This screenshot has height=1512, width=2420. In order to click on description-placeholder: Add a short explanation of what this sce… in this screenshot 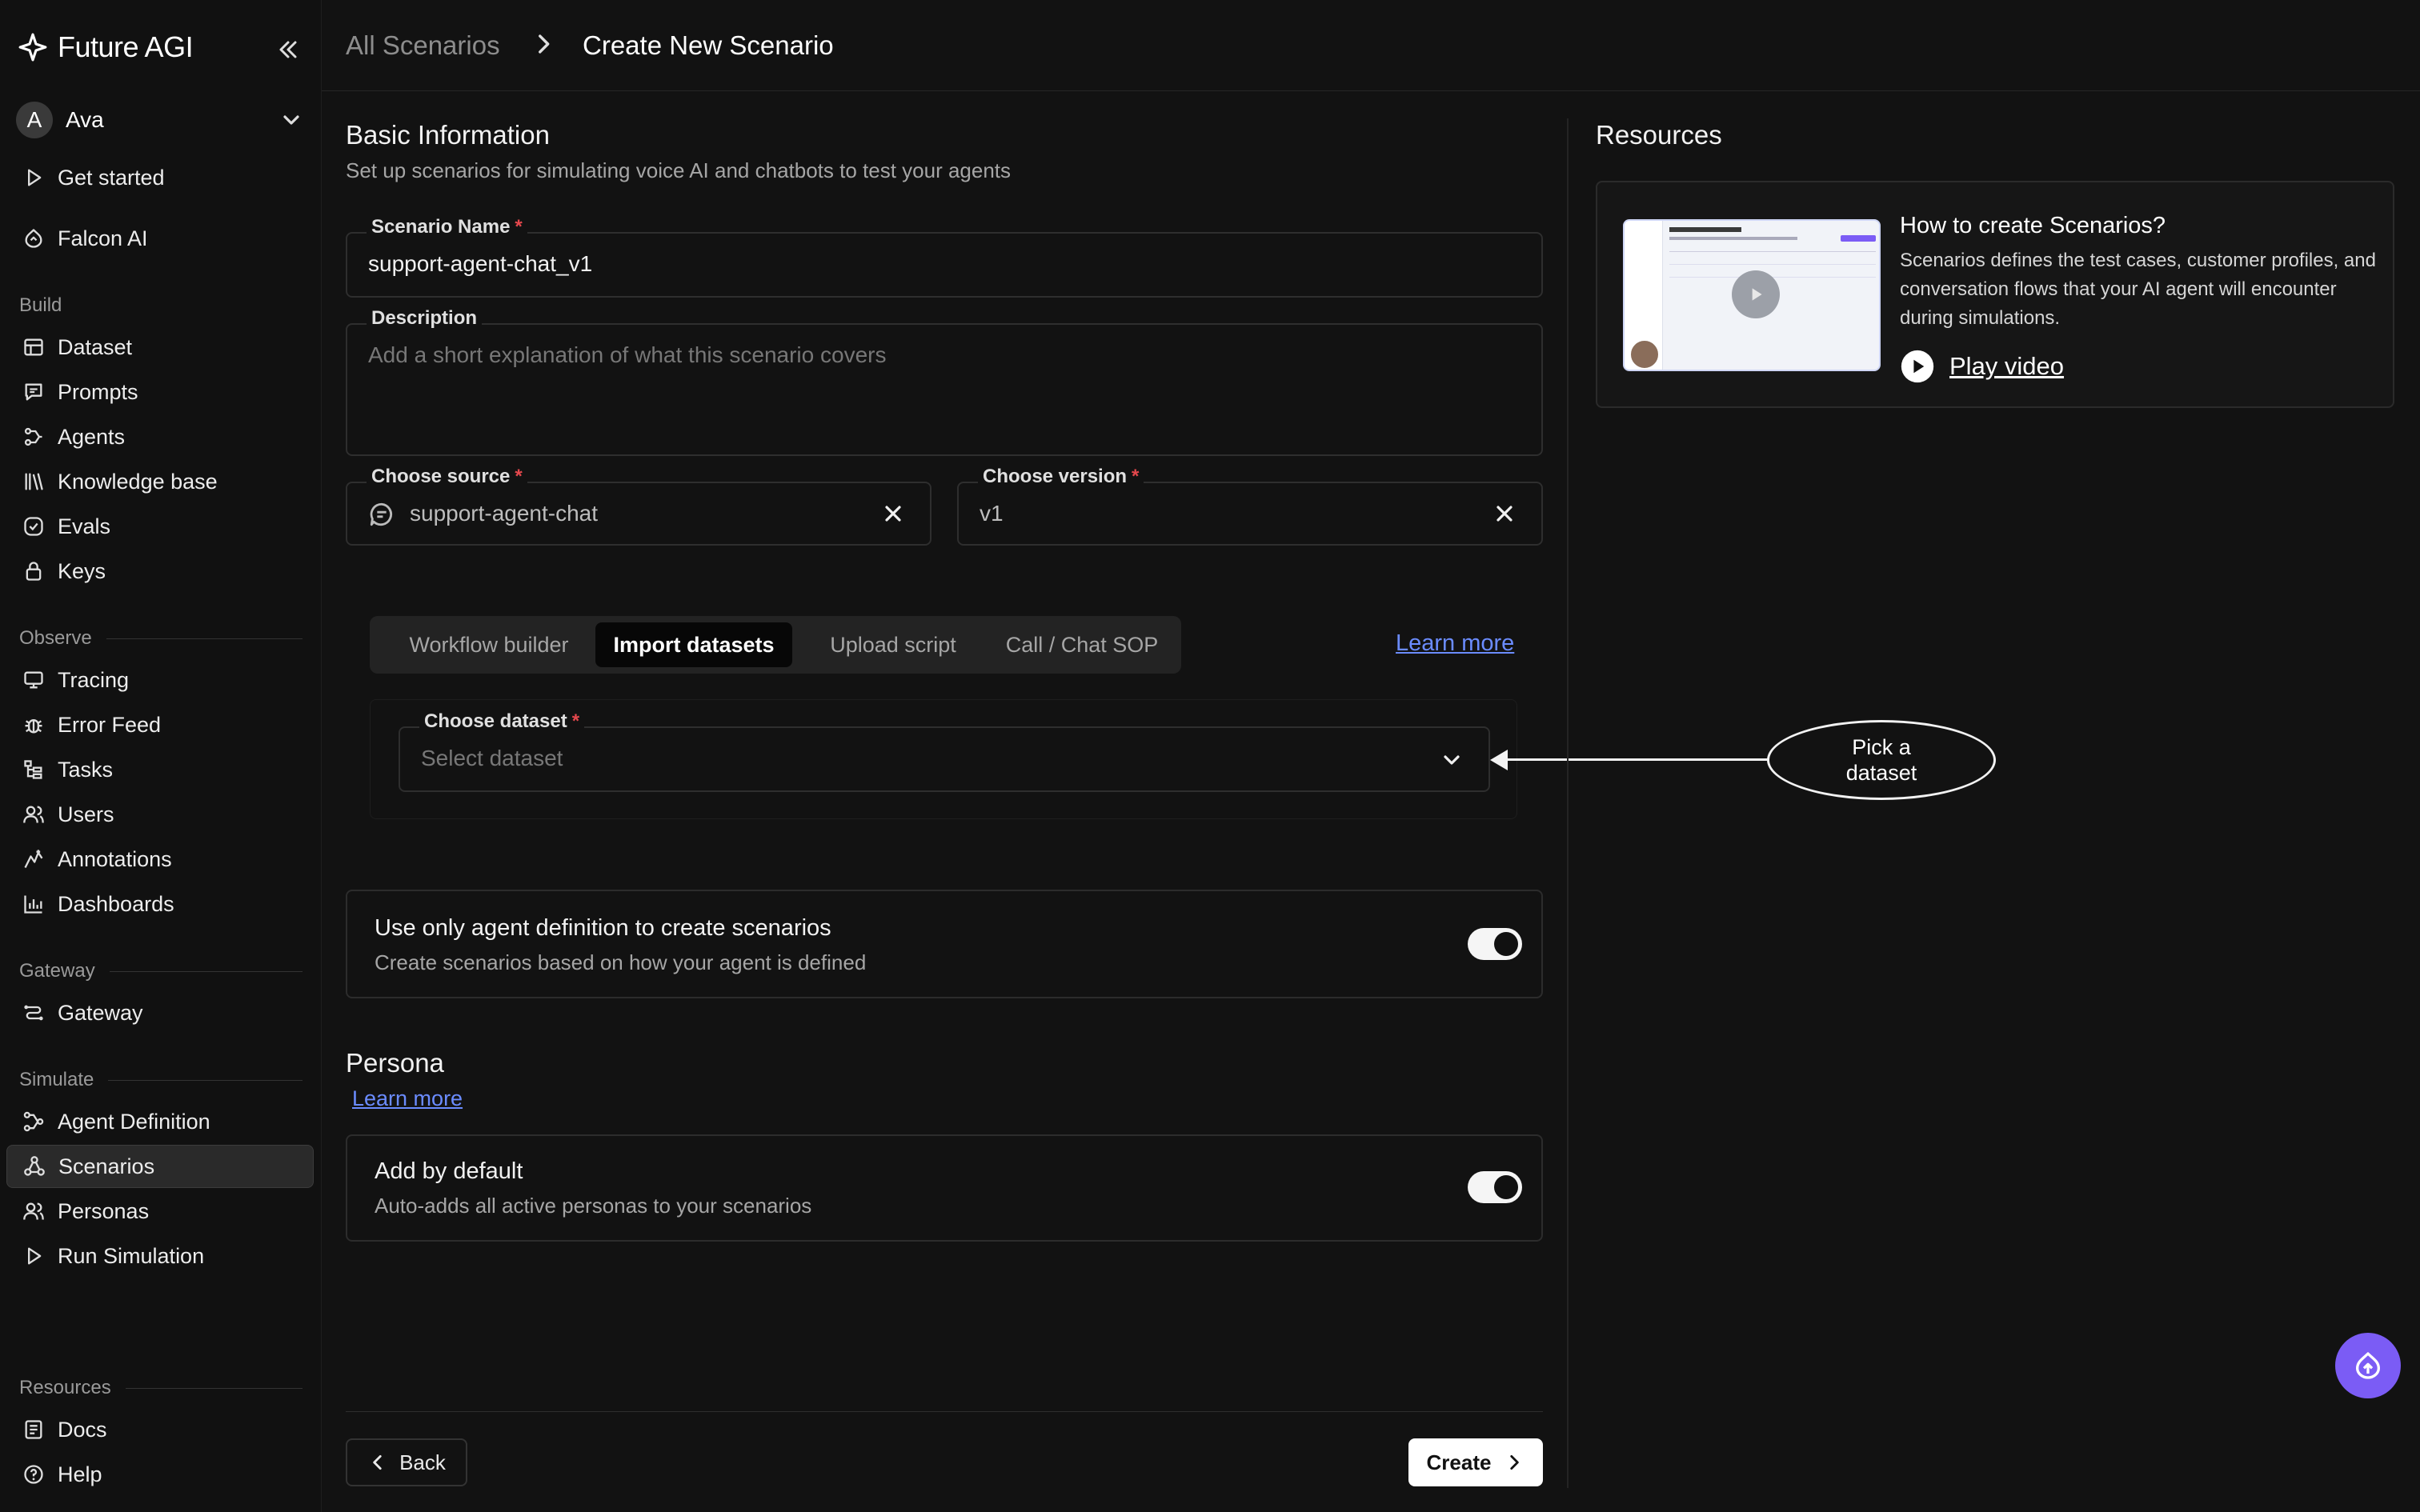, I will do `click(627, 354)`.